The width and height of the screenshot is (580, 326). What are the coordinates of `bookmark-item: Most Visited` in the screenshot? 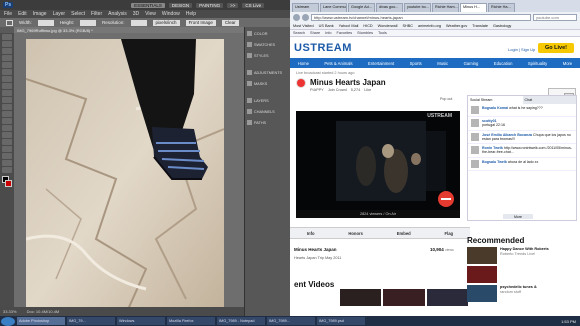 It's located at (303, 26).